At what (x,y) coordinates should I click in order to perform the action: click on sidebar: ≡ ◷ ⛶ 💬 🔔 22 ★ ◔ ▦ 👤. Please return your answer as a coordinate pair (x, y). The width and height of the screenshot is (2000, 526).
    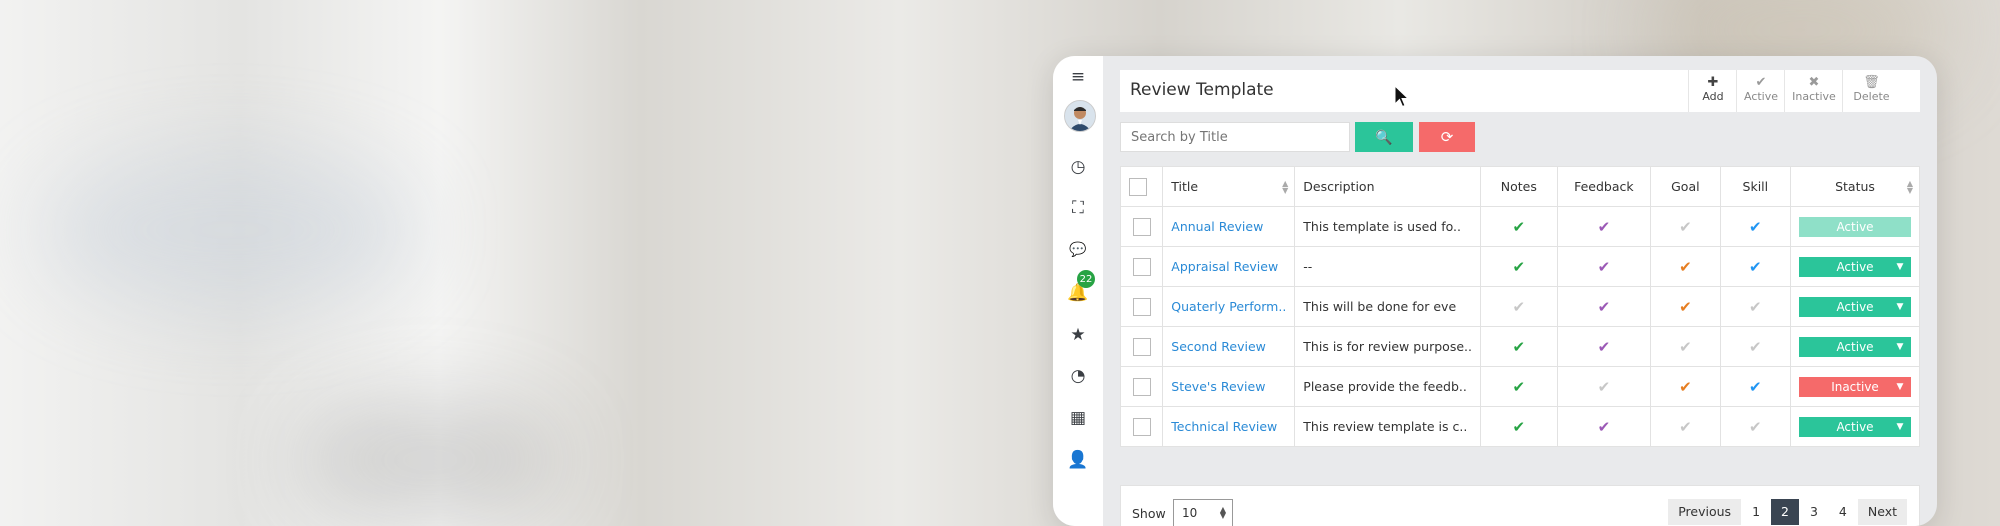
    Looking at the image, I should click on (1078, 291).